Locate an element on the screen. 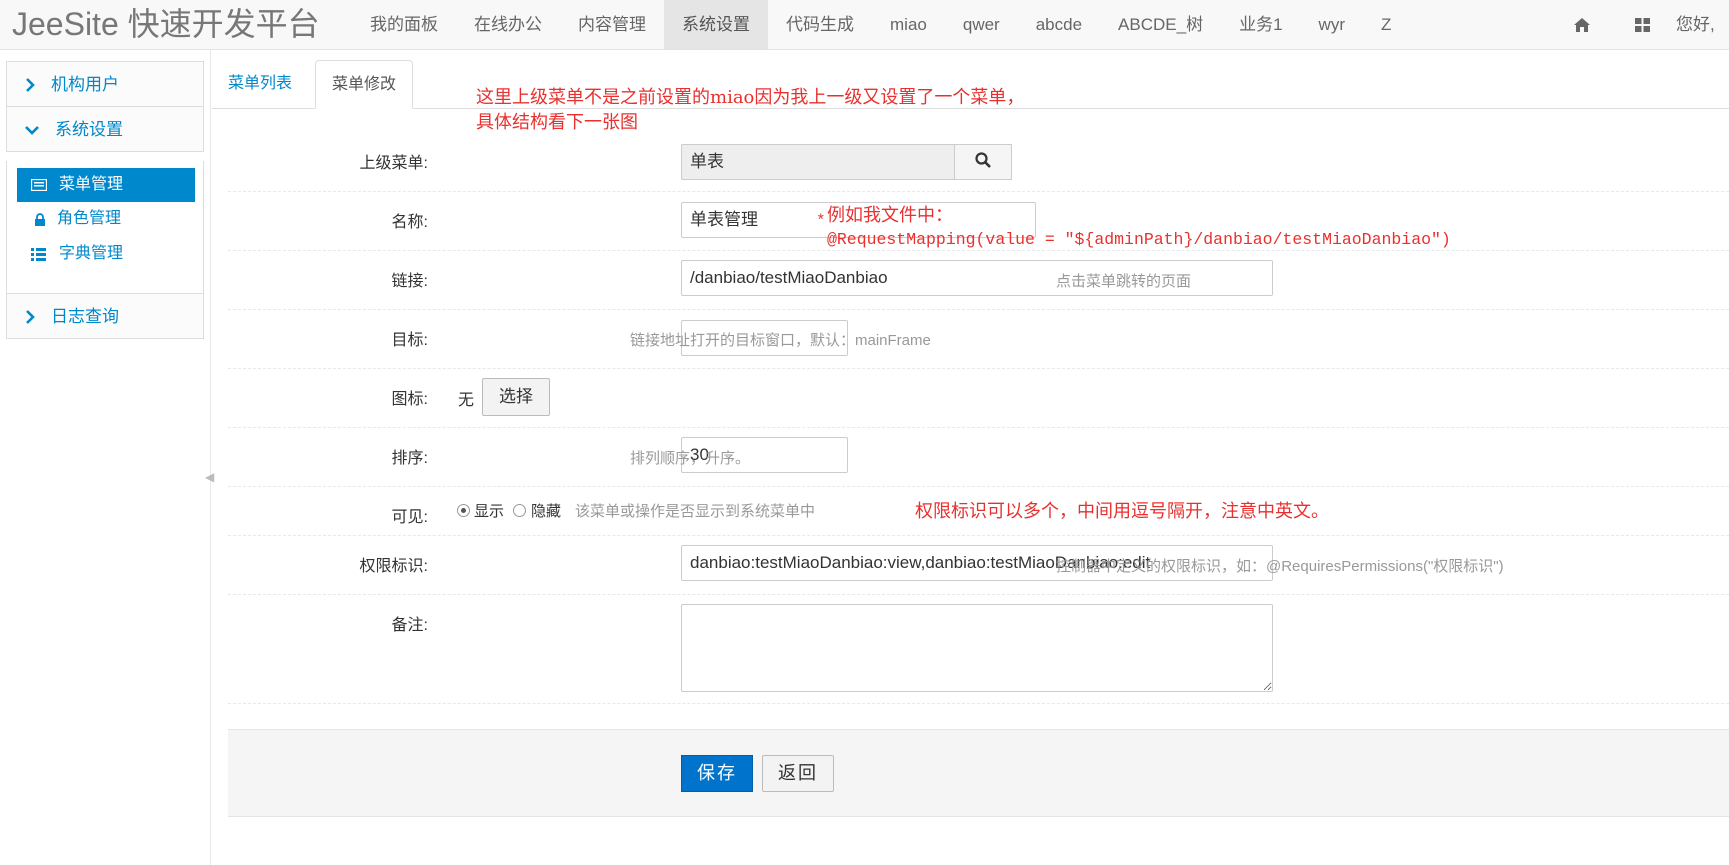 This screenshot has height=865, width=1729. visible-help-text: 该菜单或操作是否显示到系统菜单中 is located at coordinates (695, 511).